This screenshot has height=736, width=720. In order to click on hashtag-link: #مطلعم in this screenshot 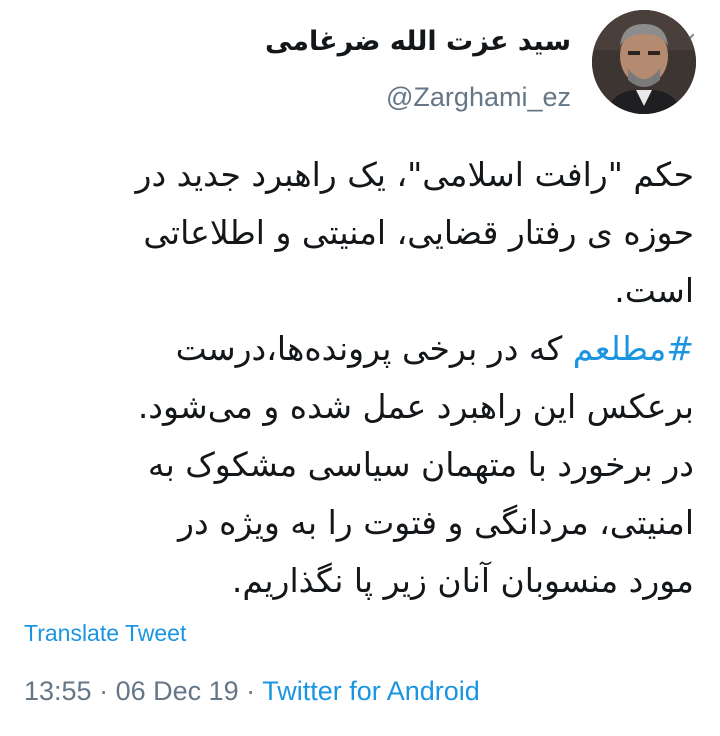, I will do `click(633, 348)`.